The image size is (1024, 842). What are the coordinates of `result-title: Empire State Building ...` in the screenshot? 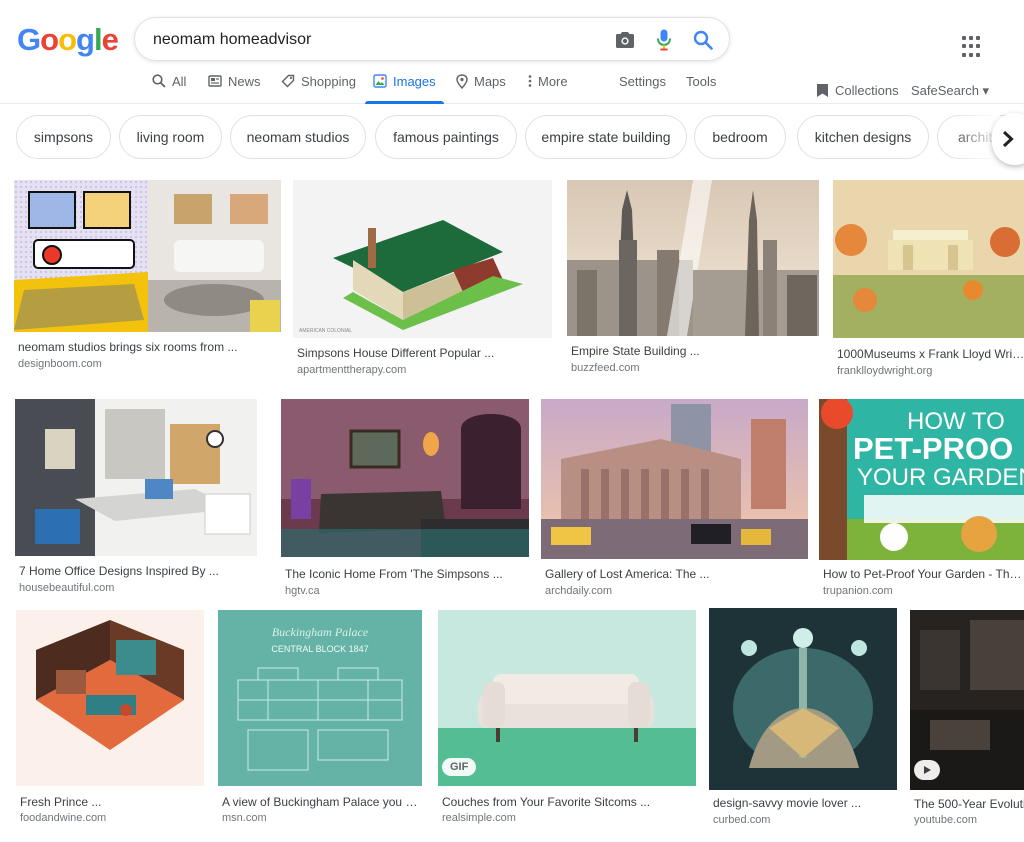 It's located at (693, 351).